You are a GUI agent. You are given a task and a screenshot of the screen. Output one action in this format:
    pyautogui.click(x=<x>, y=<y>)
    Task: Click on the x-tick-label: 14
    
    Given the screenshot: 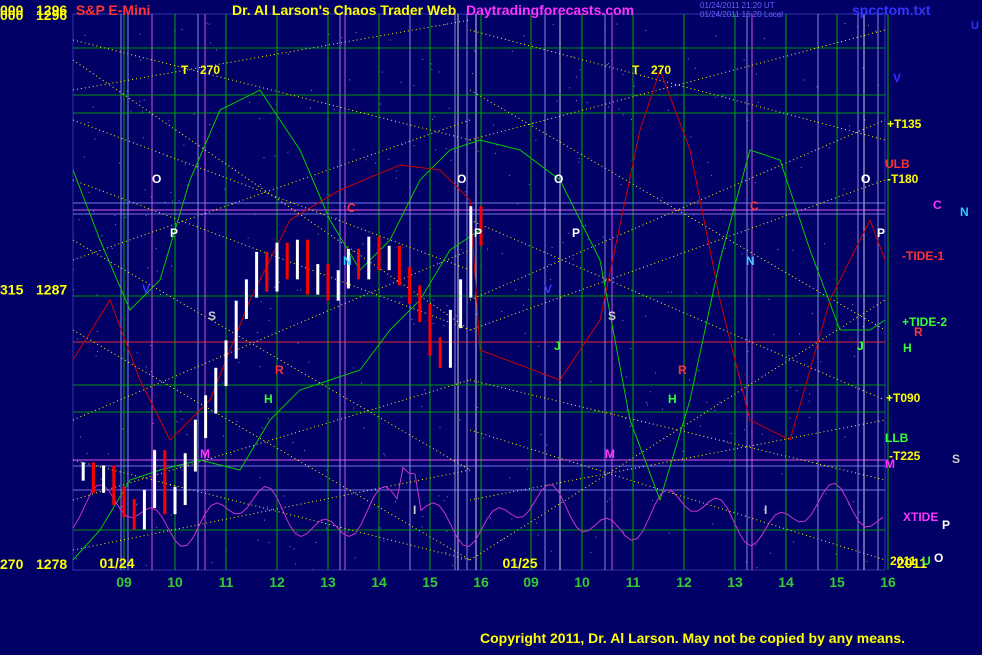 What is the action you would take?
    pyautogui.click(x=379, y=582)
    